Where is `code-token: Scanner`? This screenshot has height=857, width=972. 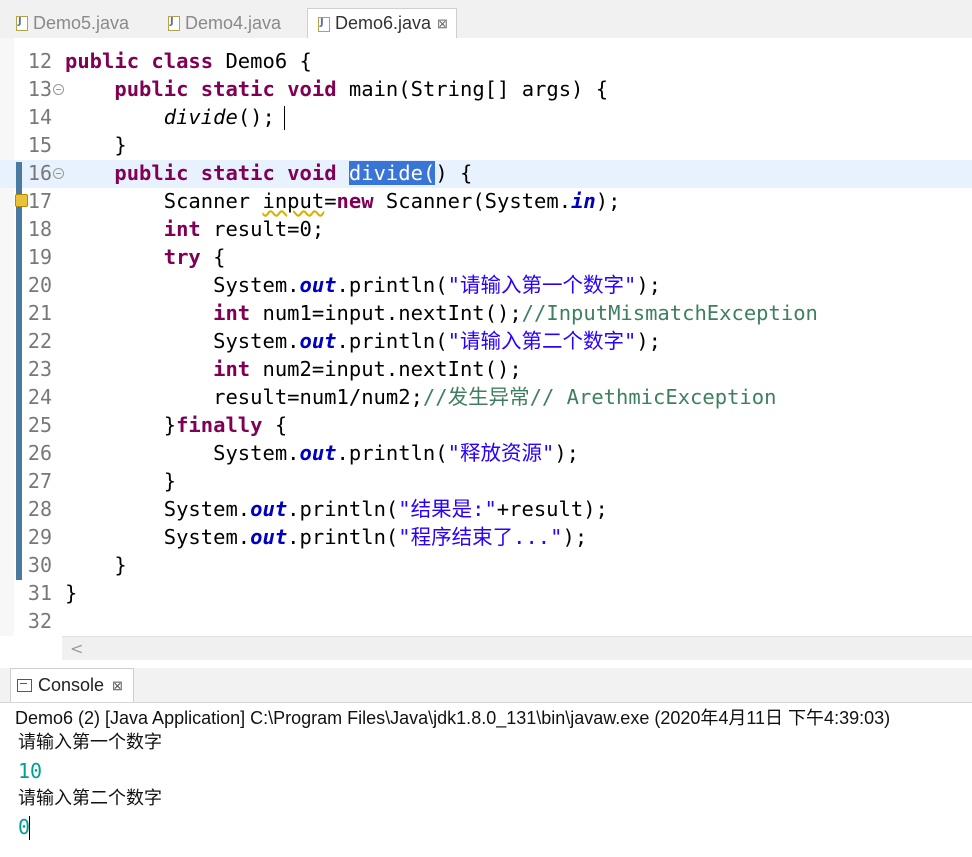
code-token: Scanner is located at coordinates (164, 201).